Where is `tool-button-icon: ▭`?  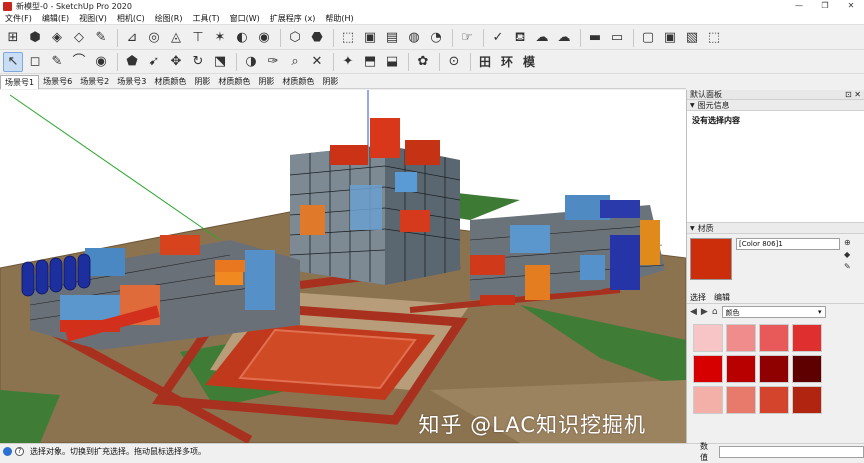
tool-button-icon: ▭ is located at coordinates (617, 38).